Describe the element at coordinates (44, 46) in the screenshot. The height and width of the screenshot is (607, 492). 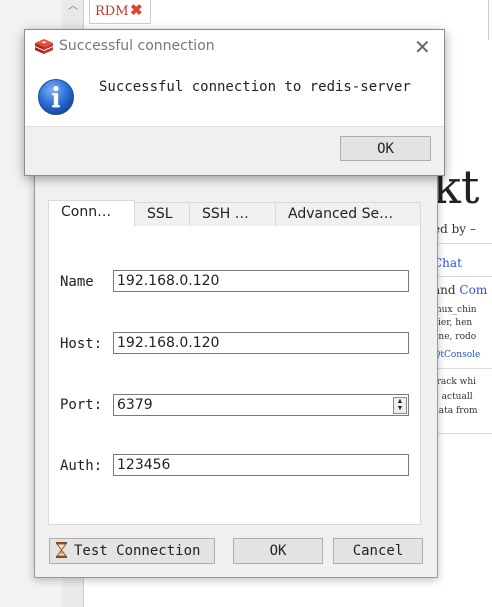
I see `redis-logo-icon` at that location.